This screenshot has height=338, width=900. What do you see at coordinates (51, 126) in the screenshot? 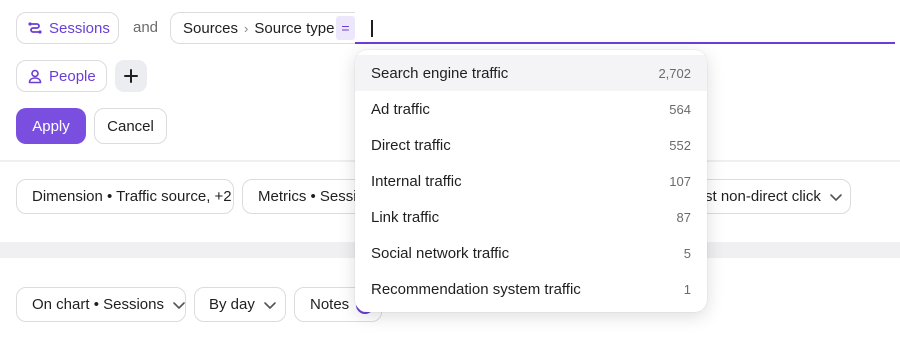
I see `apply-button: Apply` at bounding box center [51, 126].